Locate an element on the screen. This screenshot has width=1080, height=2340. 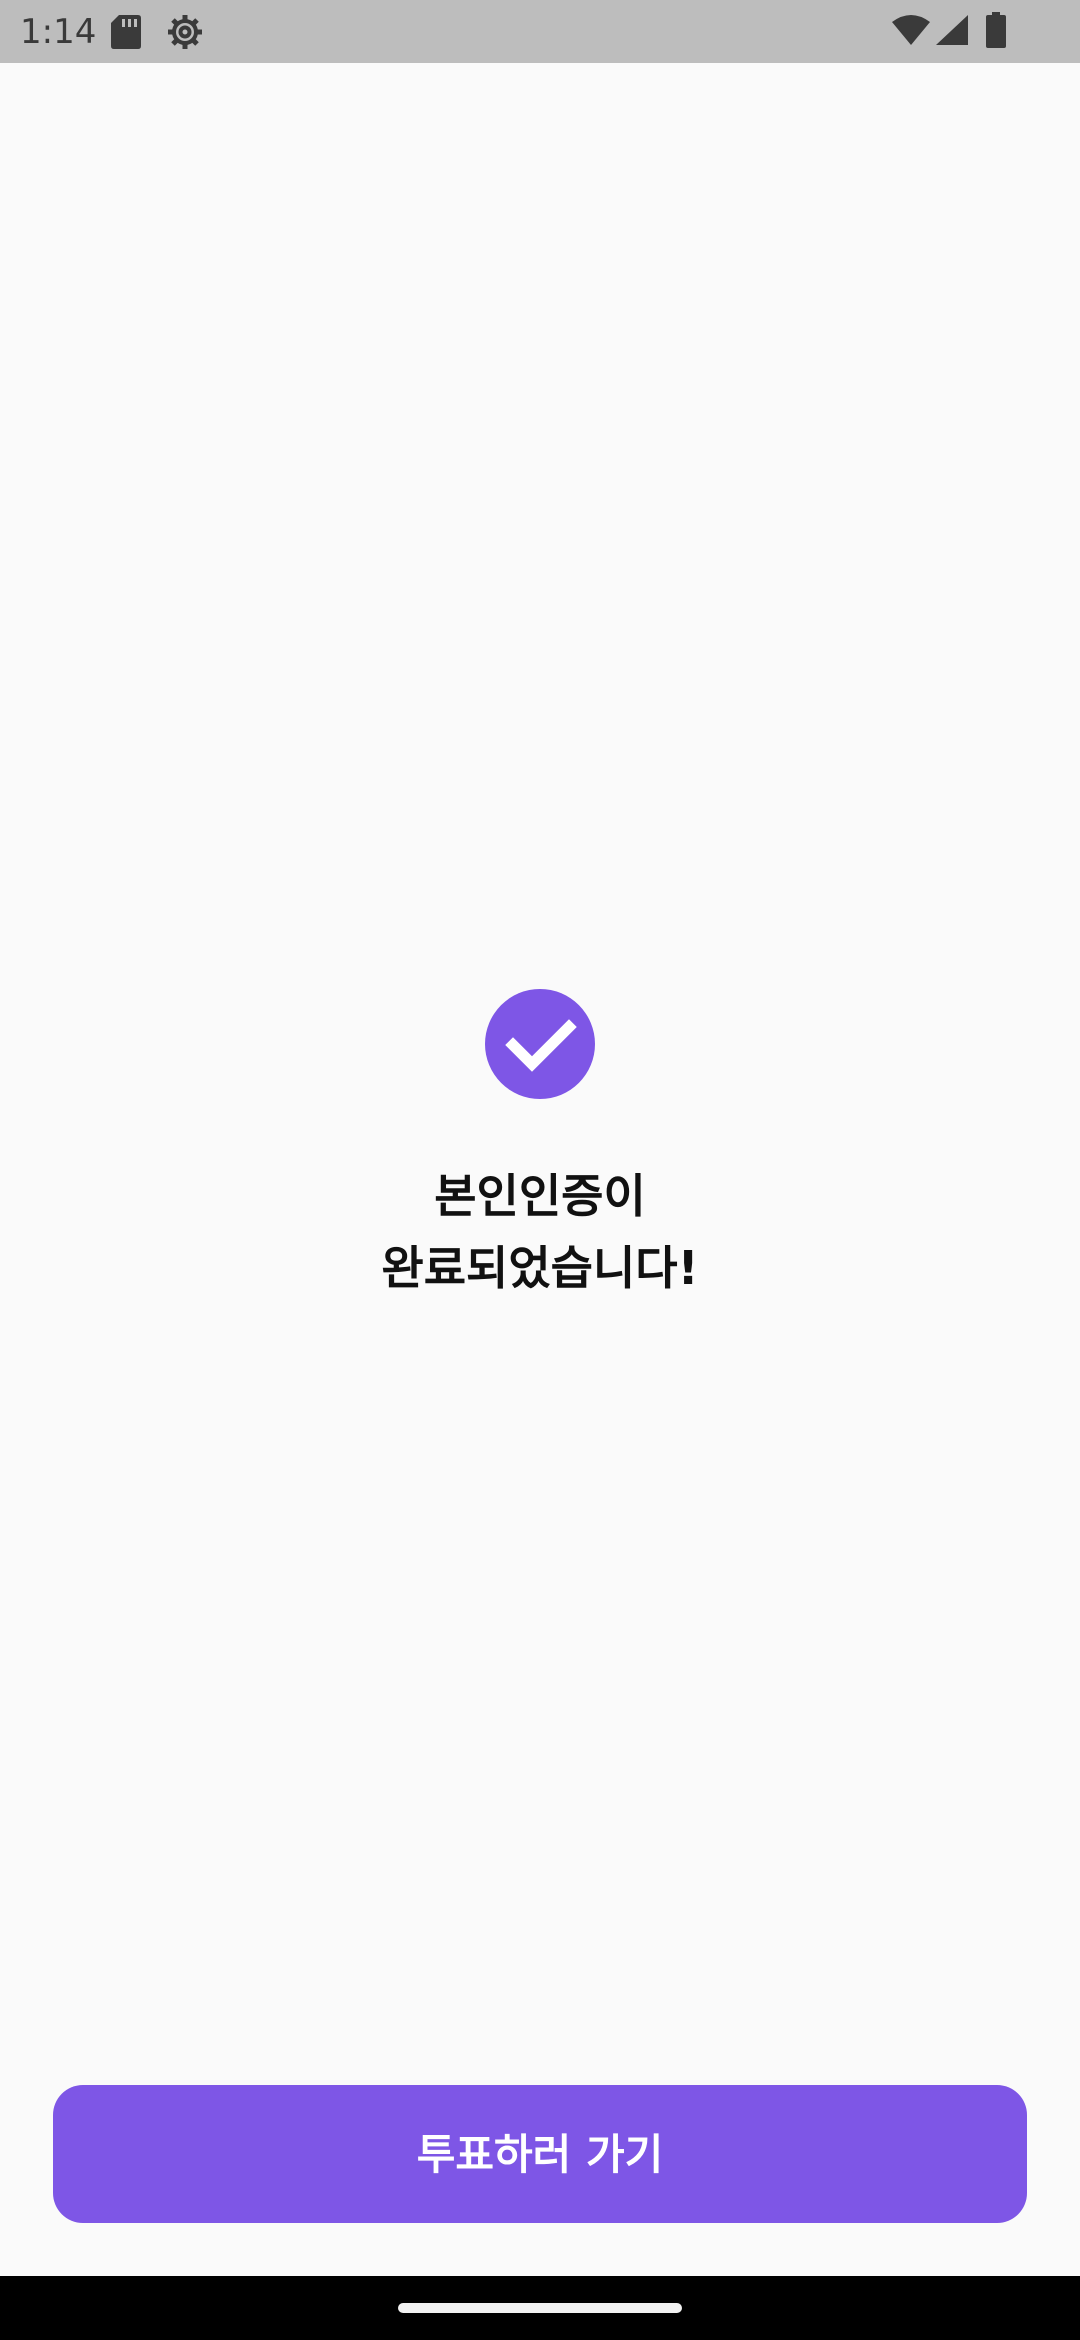
sd-card-icon is located at coordinates (126, 32).